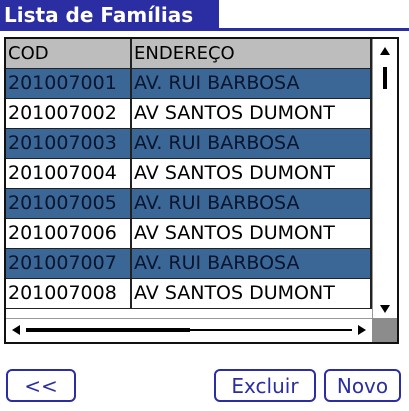  Describe the element at coordinates (69, 143) in the screenshot. I see `cell-cod: 201007003` at that location.